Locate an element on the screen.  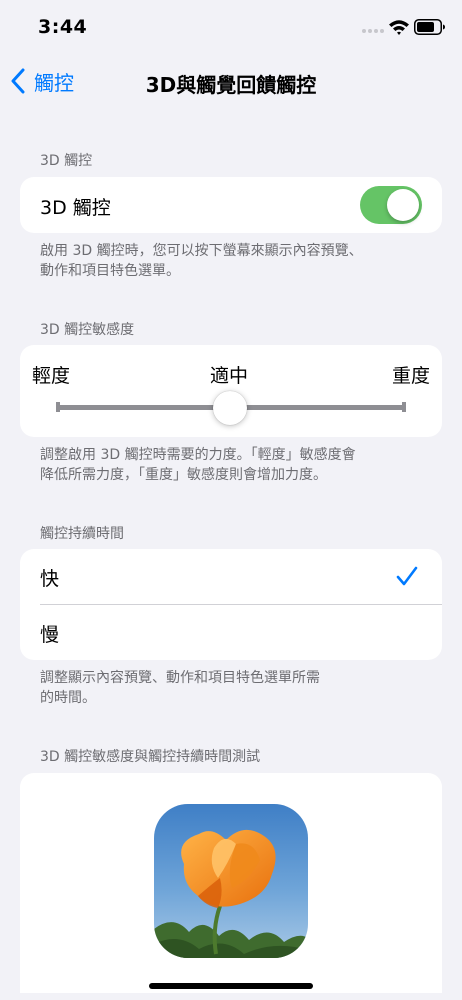
navigation-bar: 觸控 3D與觸覺回饋觸控 is located at coordinates (231, 82).